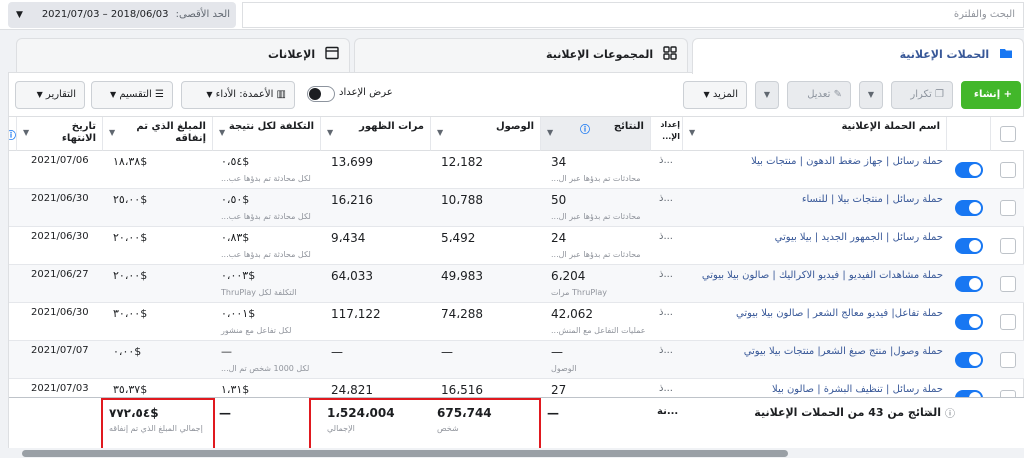 Image resolution: width=1024 pixels, height=458 pixels. Describe the element at coordinates (376, 134) in the screenshot. I see `column-header-impressions: مرات الظهور ▼` at that location.